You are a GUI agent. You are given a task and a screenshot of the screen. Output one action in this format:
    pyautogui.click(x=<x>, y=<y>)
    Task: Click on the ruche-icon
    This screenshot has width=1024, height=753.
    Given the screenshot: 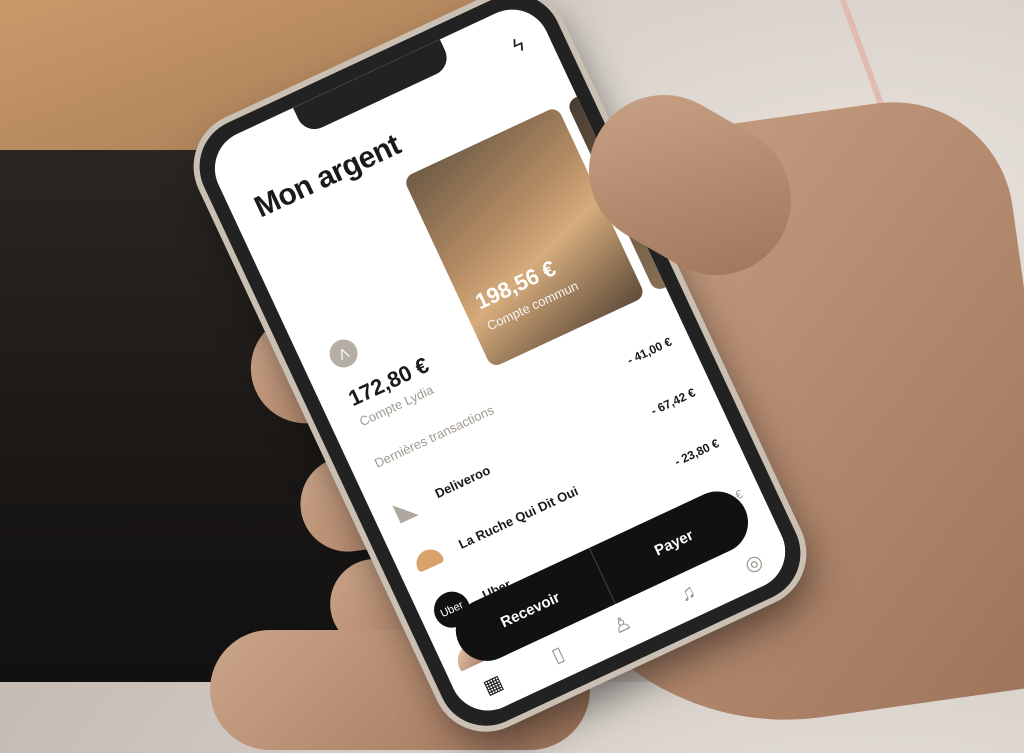 What is the action you would take?
    pyautogui.click(x=428, y=559)
    